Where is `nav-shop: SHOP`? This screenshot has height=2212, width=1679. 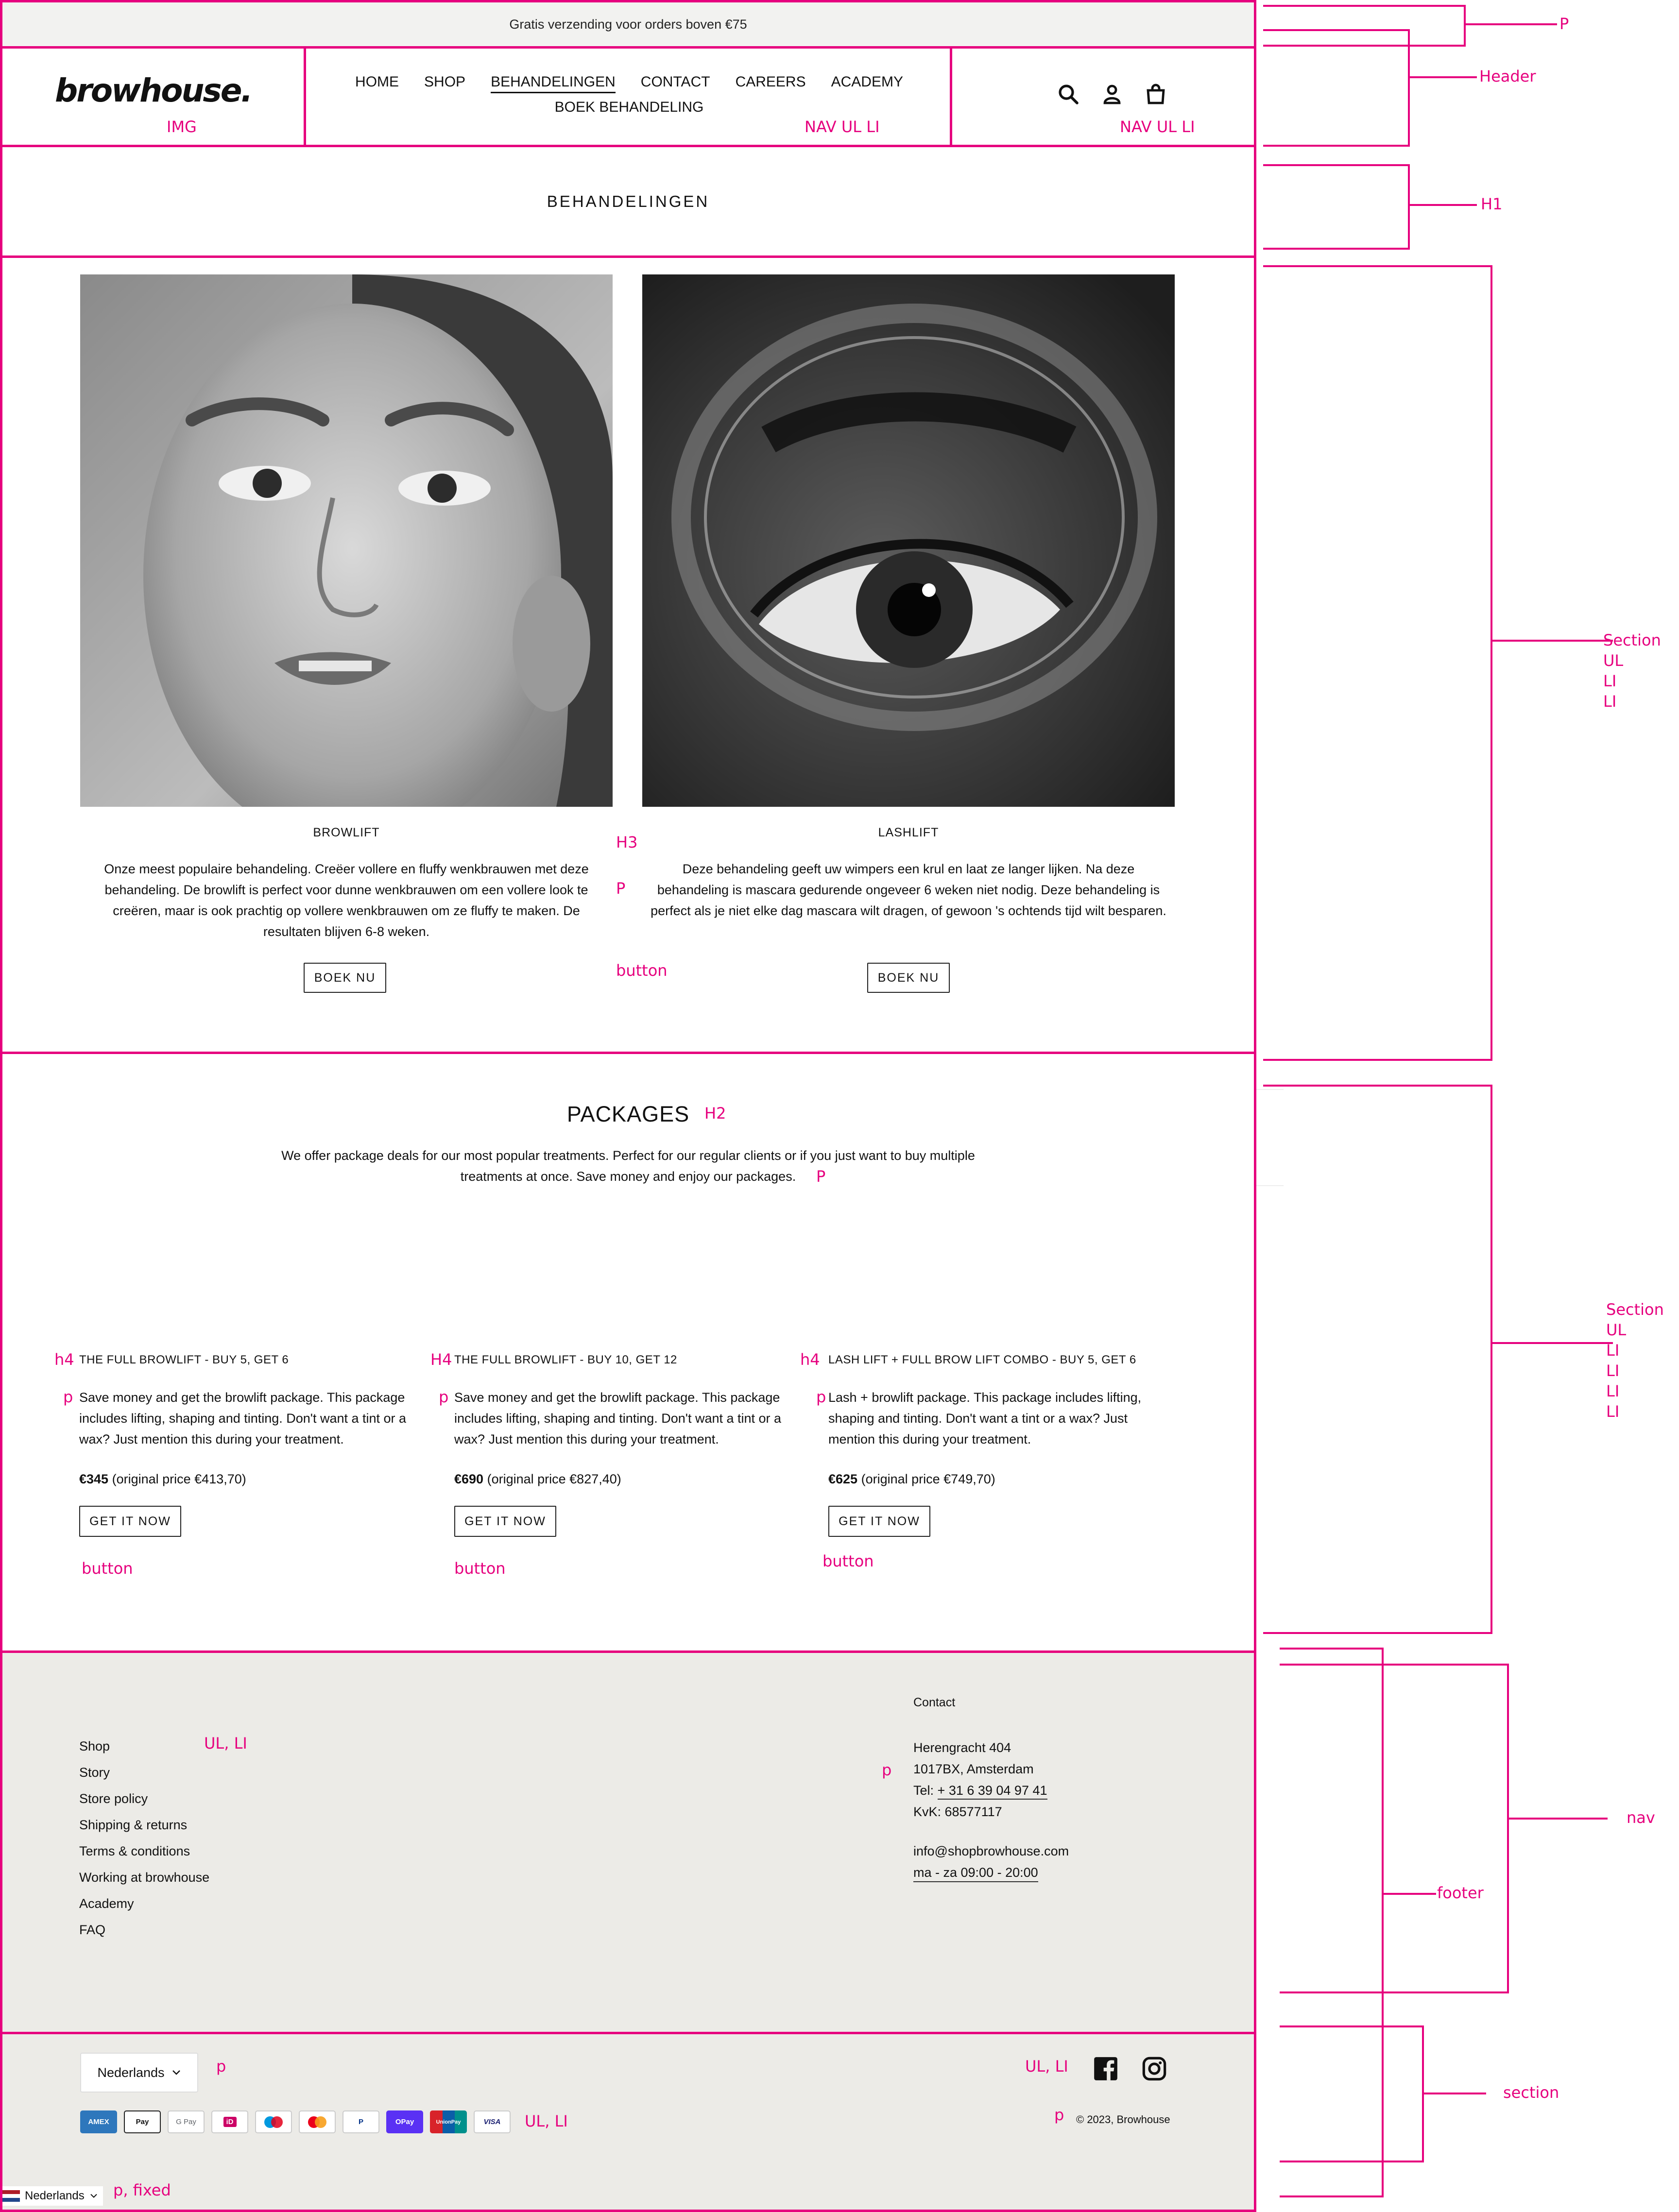 nav-shop: SHOP is located at coordinates (444, 83).